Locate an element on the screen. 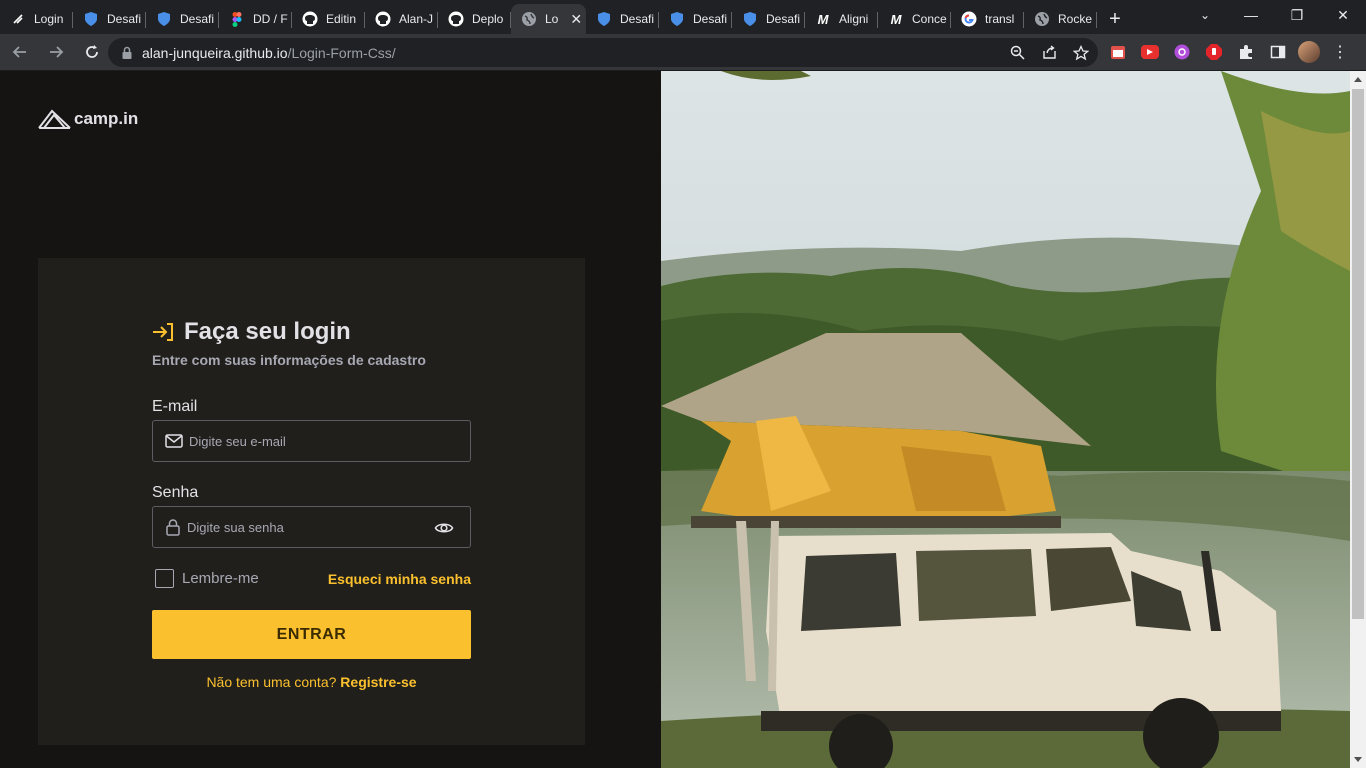  tab-1: Desafi is located at coordinates (109, 19).